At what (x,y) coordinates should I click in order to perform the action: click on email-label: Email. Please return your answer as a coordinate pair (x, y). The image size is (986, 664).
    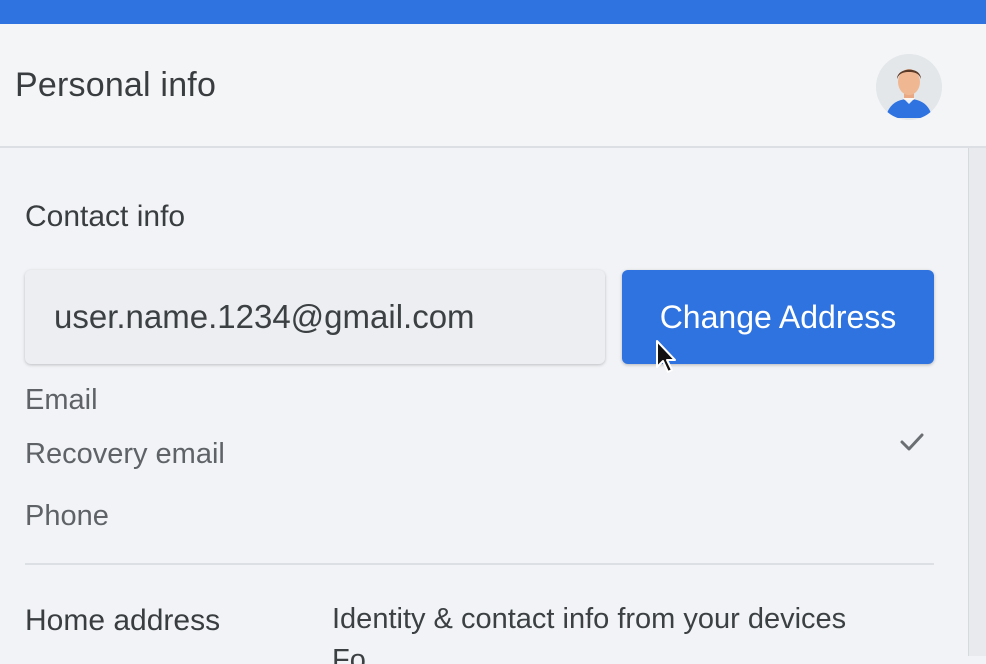
    Looking at the image, I should click on (61, 400).